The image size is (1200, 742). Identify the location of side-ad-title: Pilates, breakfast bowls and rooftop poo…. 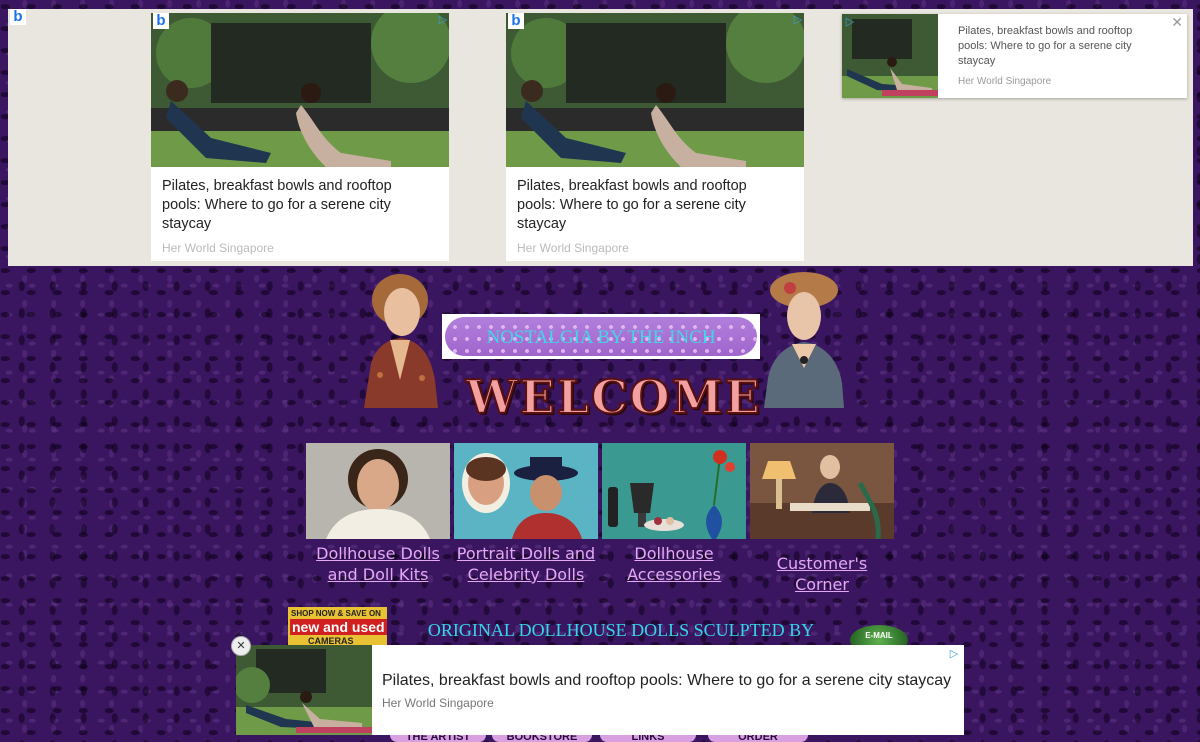
(1058, 46).